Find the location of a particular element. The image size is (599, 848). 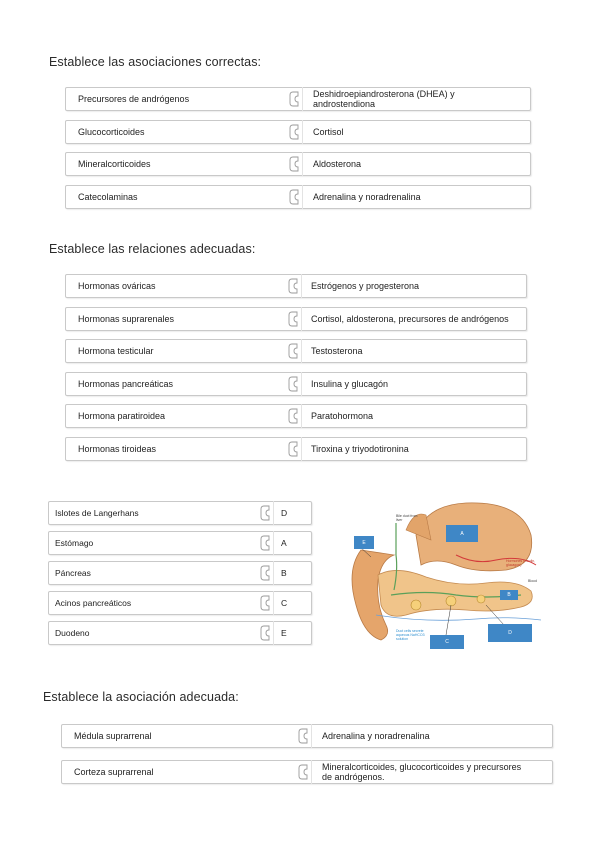

match-row: Acinos pancreáticos C is located at coordinates (180, 603).